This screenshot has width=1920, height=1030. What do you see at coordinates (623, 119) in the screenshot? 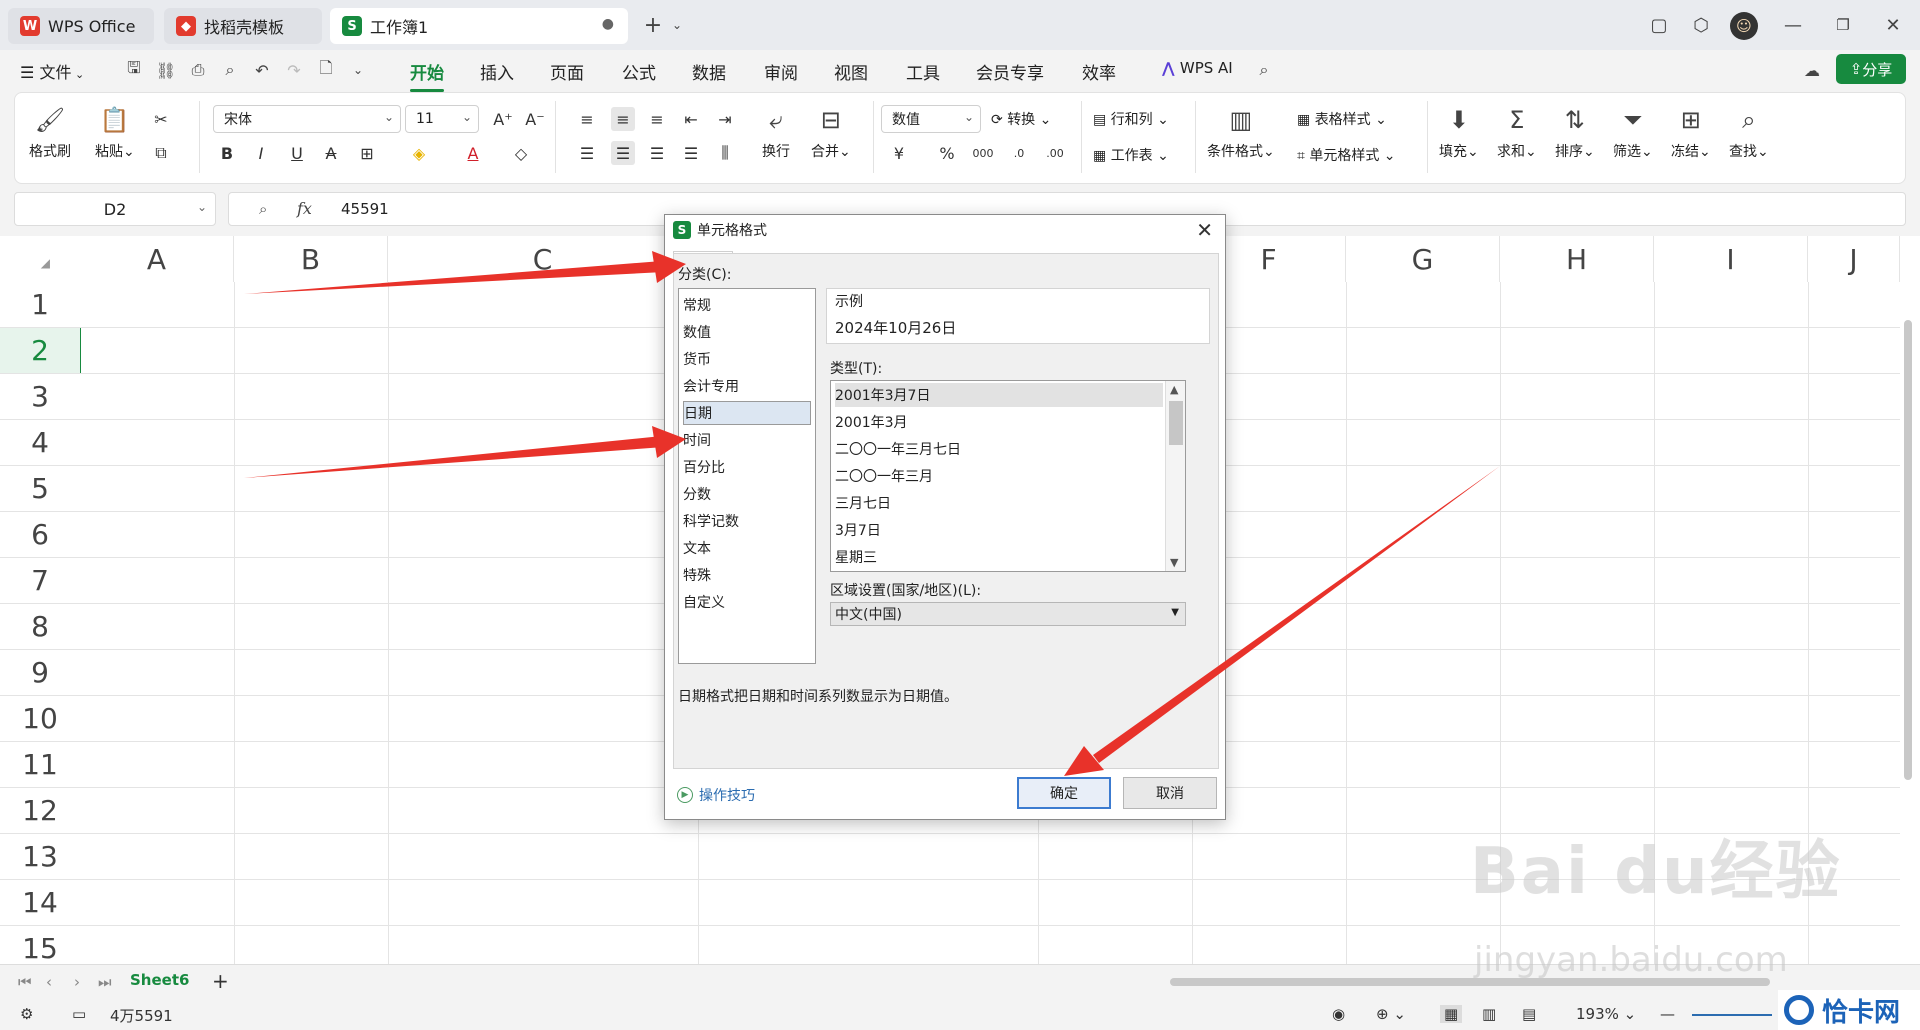
I see `align-middle-icon: ≡` at bounding box center [623, 119].